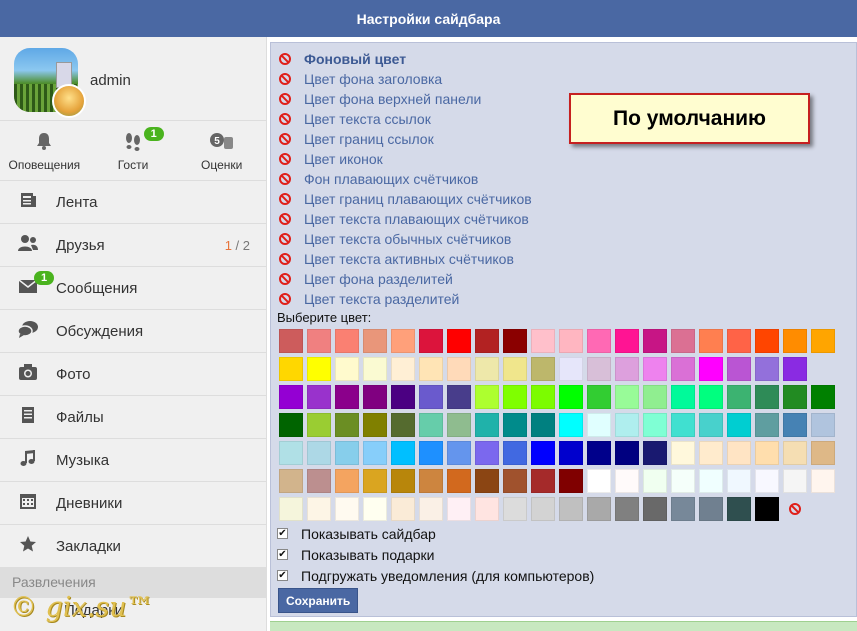 This screenshot has width=857, height=631. I want to click on username: admin, so click(110, 80).